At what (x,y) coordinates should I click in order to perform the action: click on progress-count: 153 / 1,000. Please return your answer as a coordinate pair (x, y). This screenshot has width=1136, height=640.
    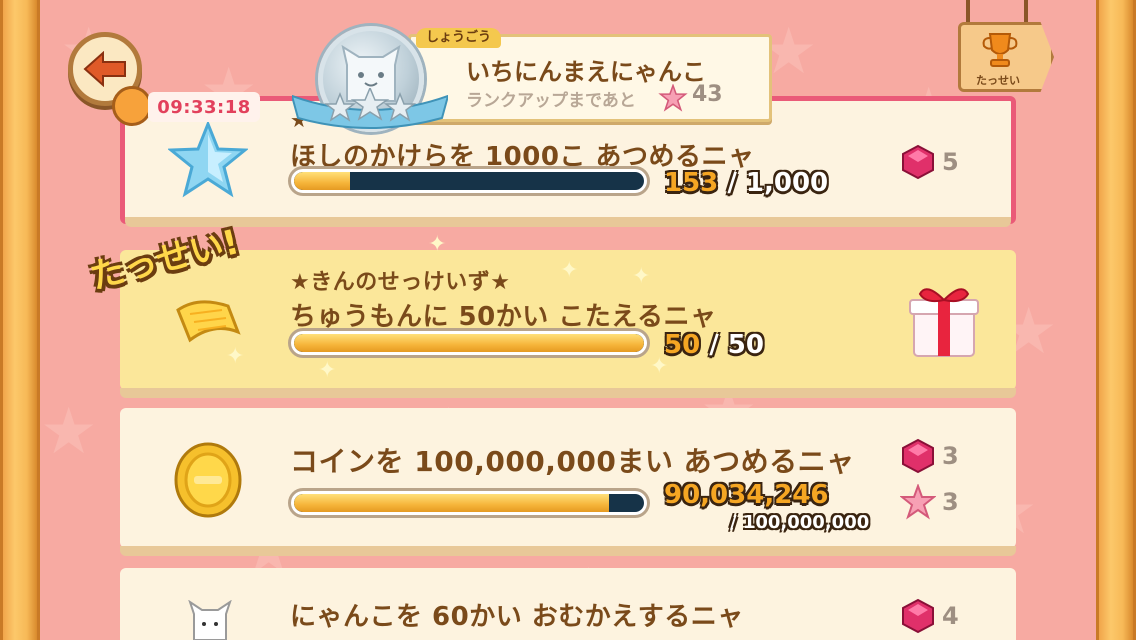
    Looking at the image, I should click on (746, 183).